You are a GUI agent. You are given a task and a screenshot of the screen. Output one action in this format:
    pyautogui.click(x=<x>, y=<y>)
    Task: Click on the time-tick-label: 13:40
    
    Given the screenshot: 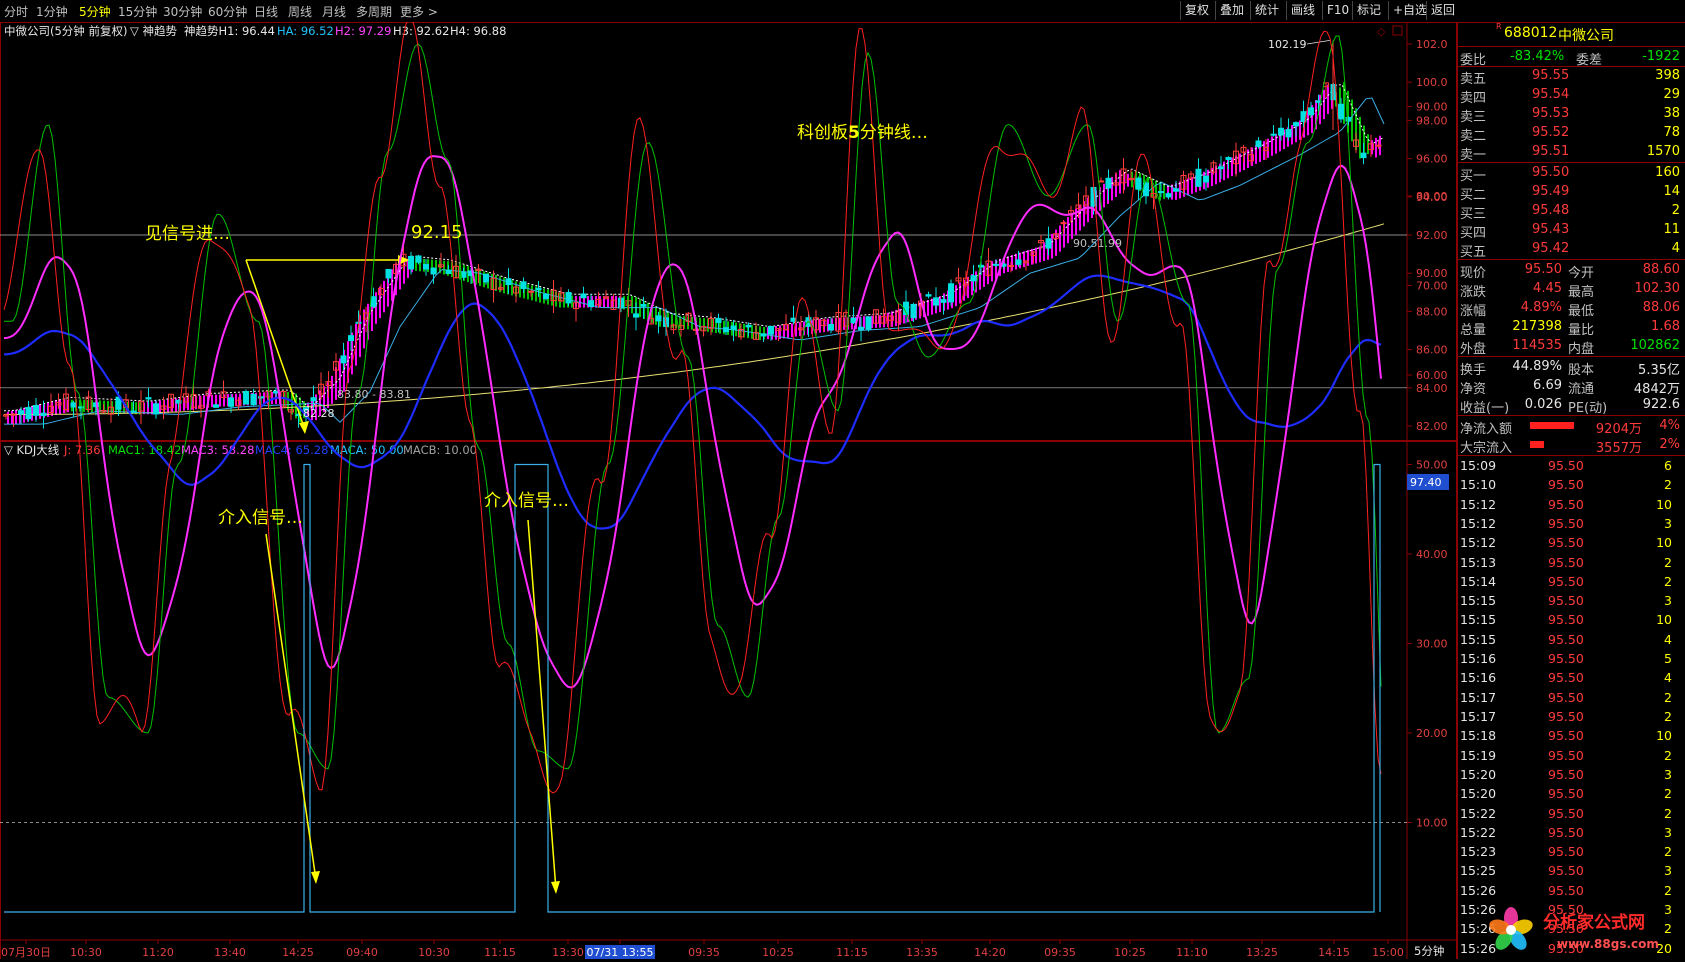 What is the action you would take?
    pyautogui.click(x=230, y=952)
    